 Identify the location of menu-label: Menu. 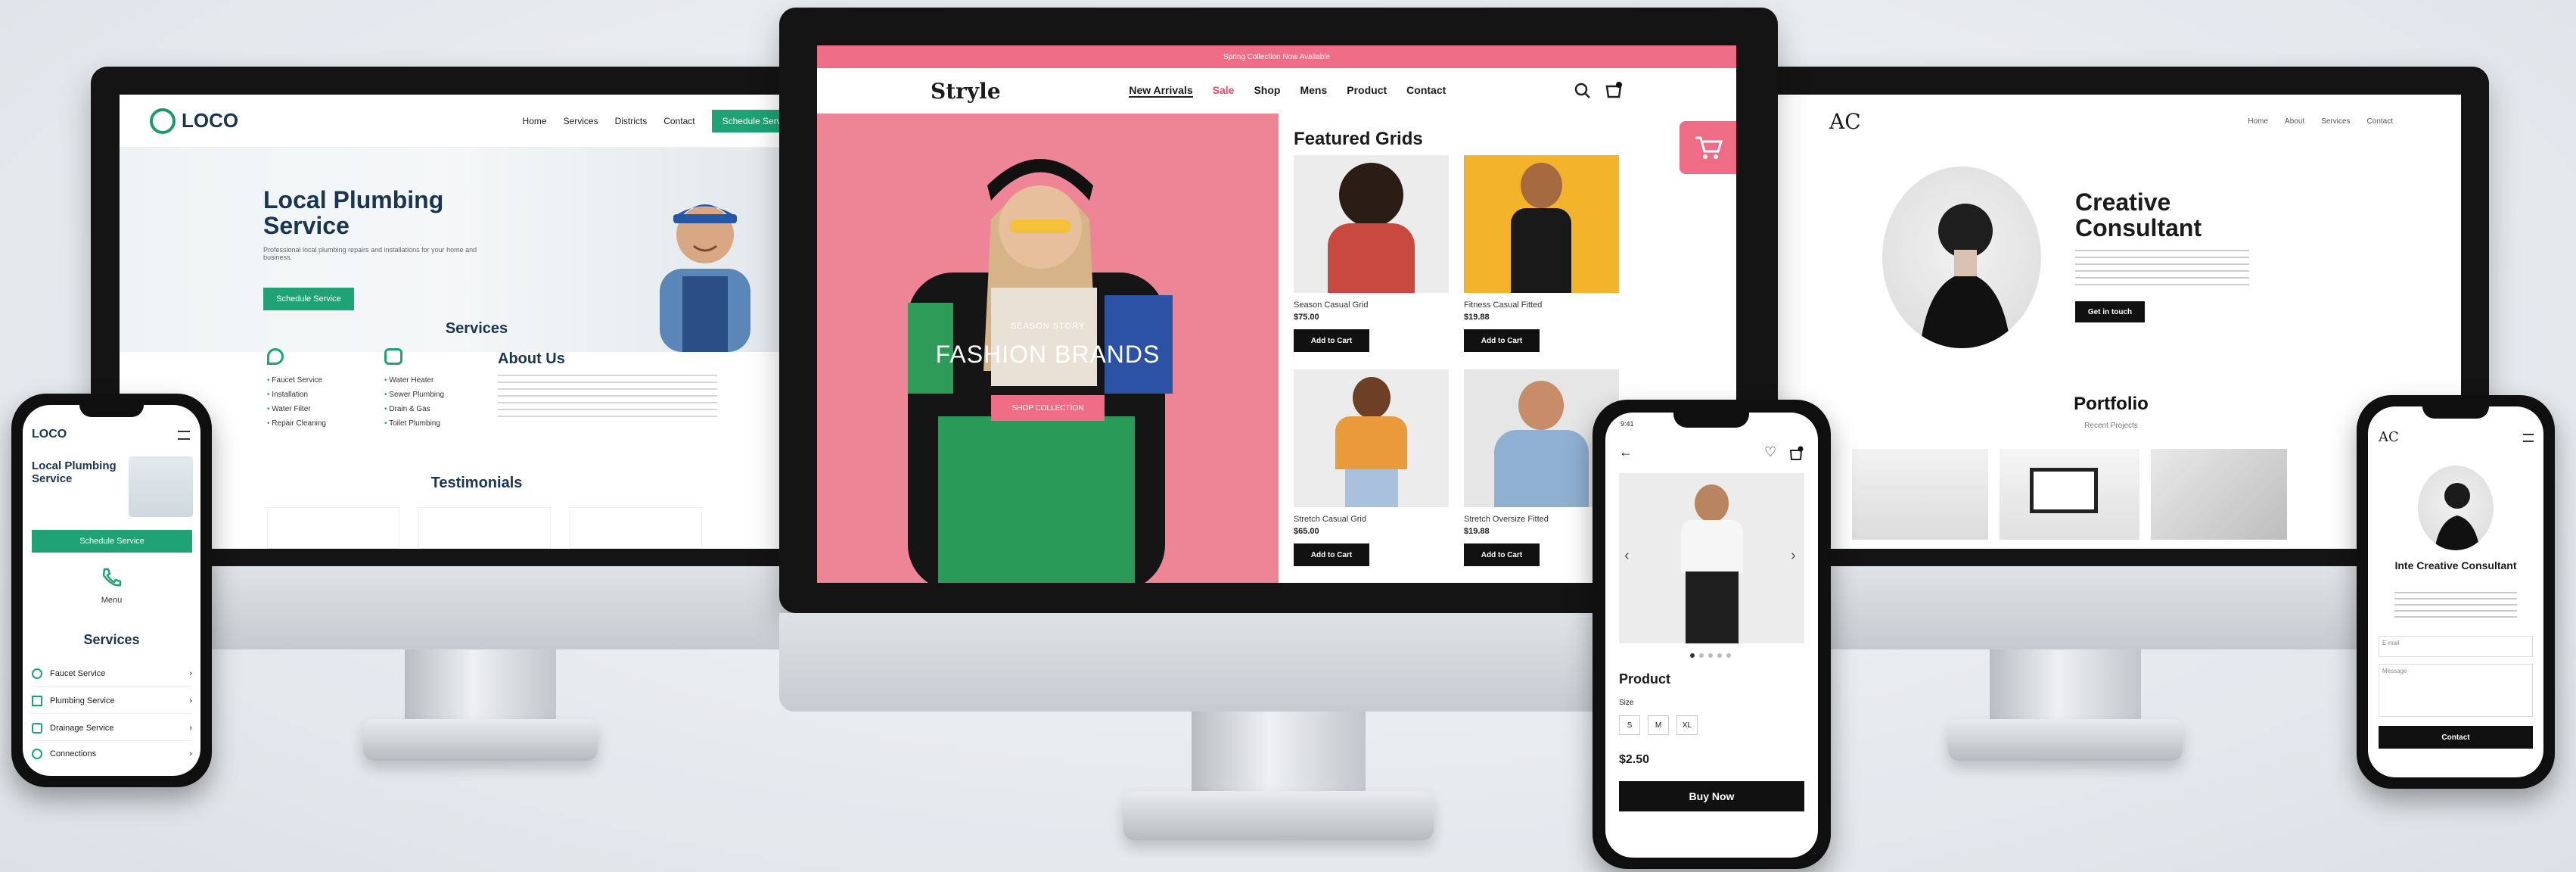
(112, 600).